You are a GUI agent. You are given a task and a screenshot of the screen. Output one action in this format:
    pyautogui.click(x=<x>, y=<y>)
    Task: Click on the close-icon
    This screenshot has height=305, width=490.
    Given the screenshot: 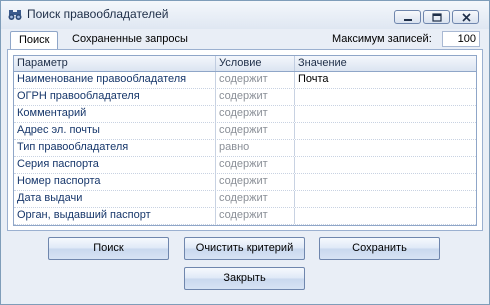 What is the action you would take?
    pyautogui.click(x=466, y=17)
    